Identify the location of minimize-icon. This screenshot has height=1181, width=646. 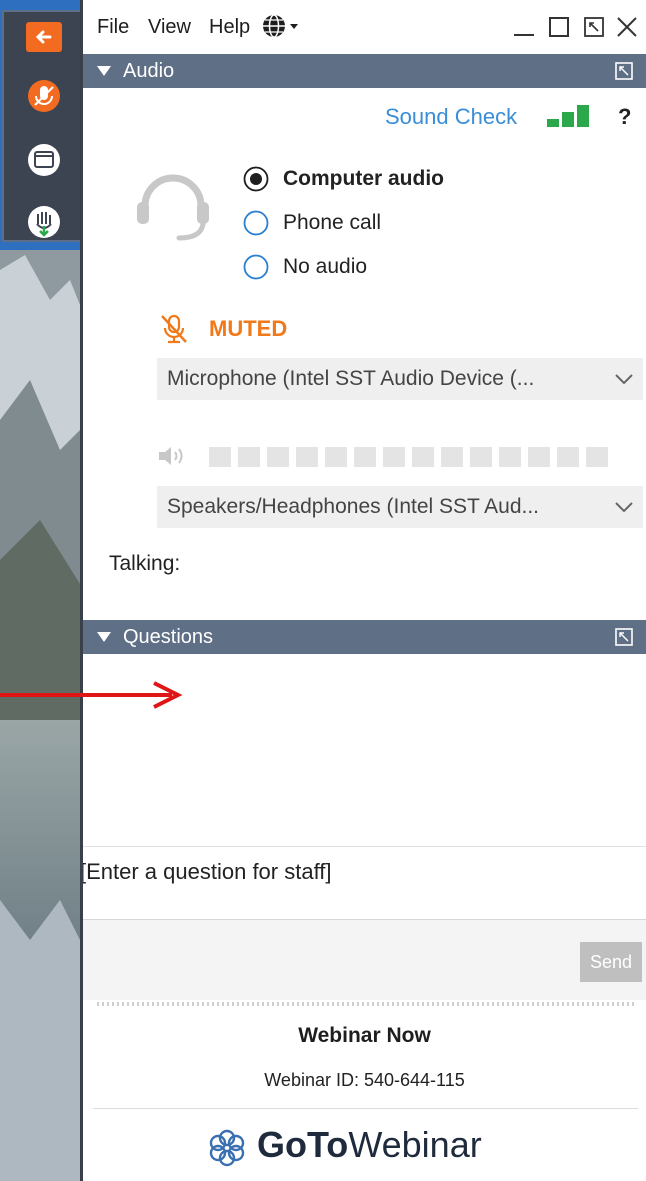
(524, 27).